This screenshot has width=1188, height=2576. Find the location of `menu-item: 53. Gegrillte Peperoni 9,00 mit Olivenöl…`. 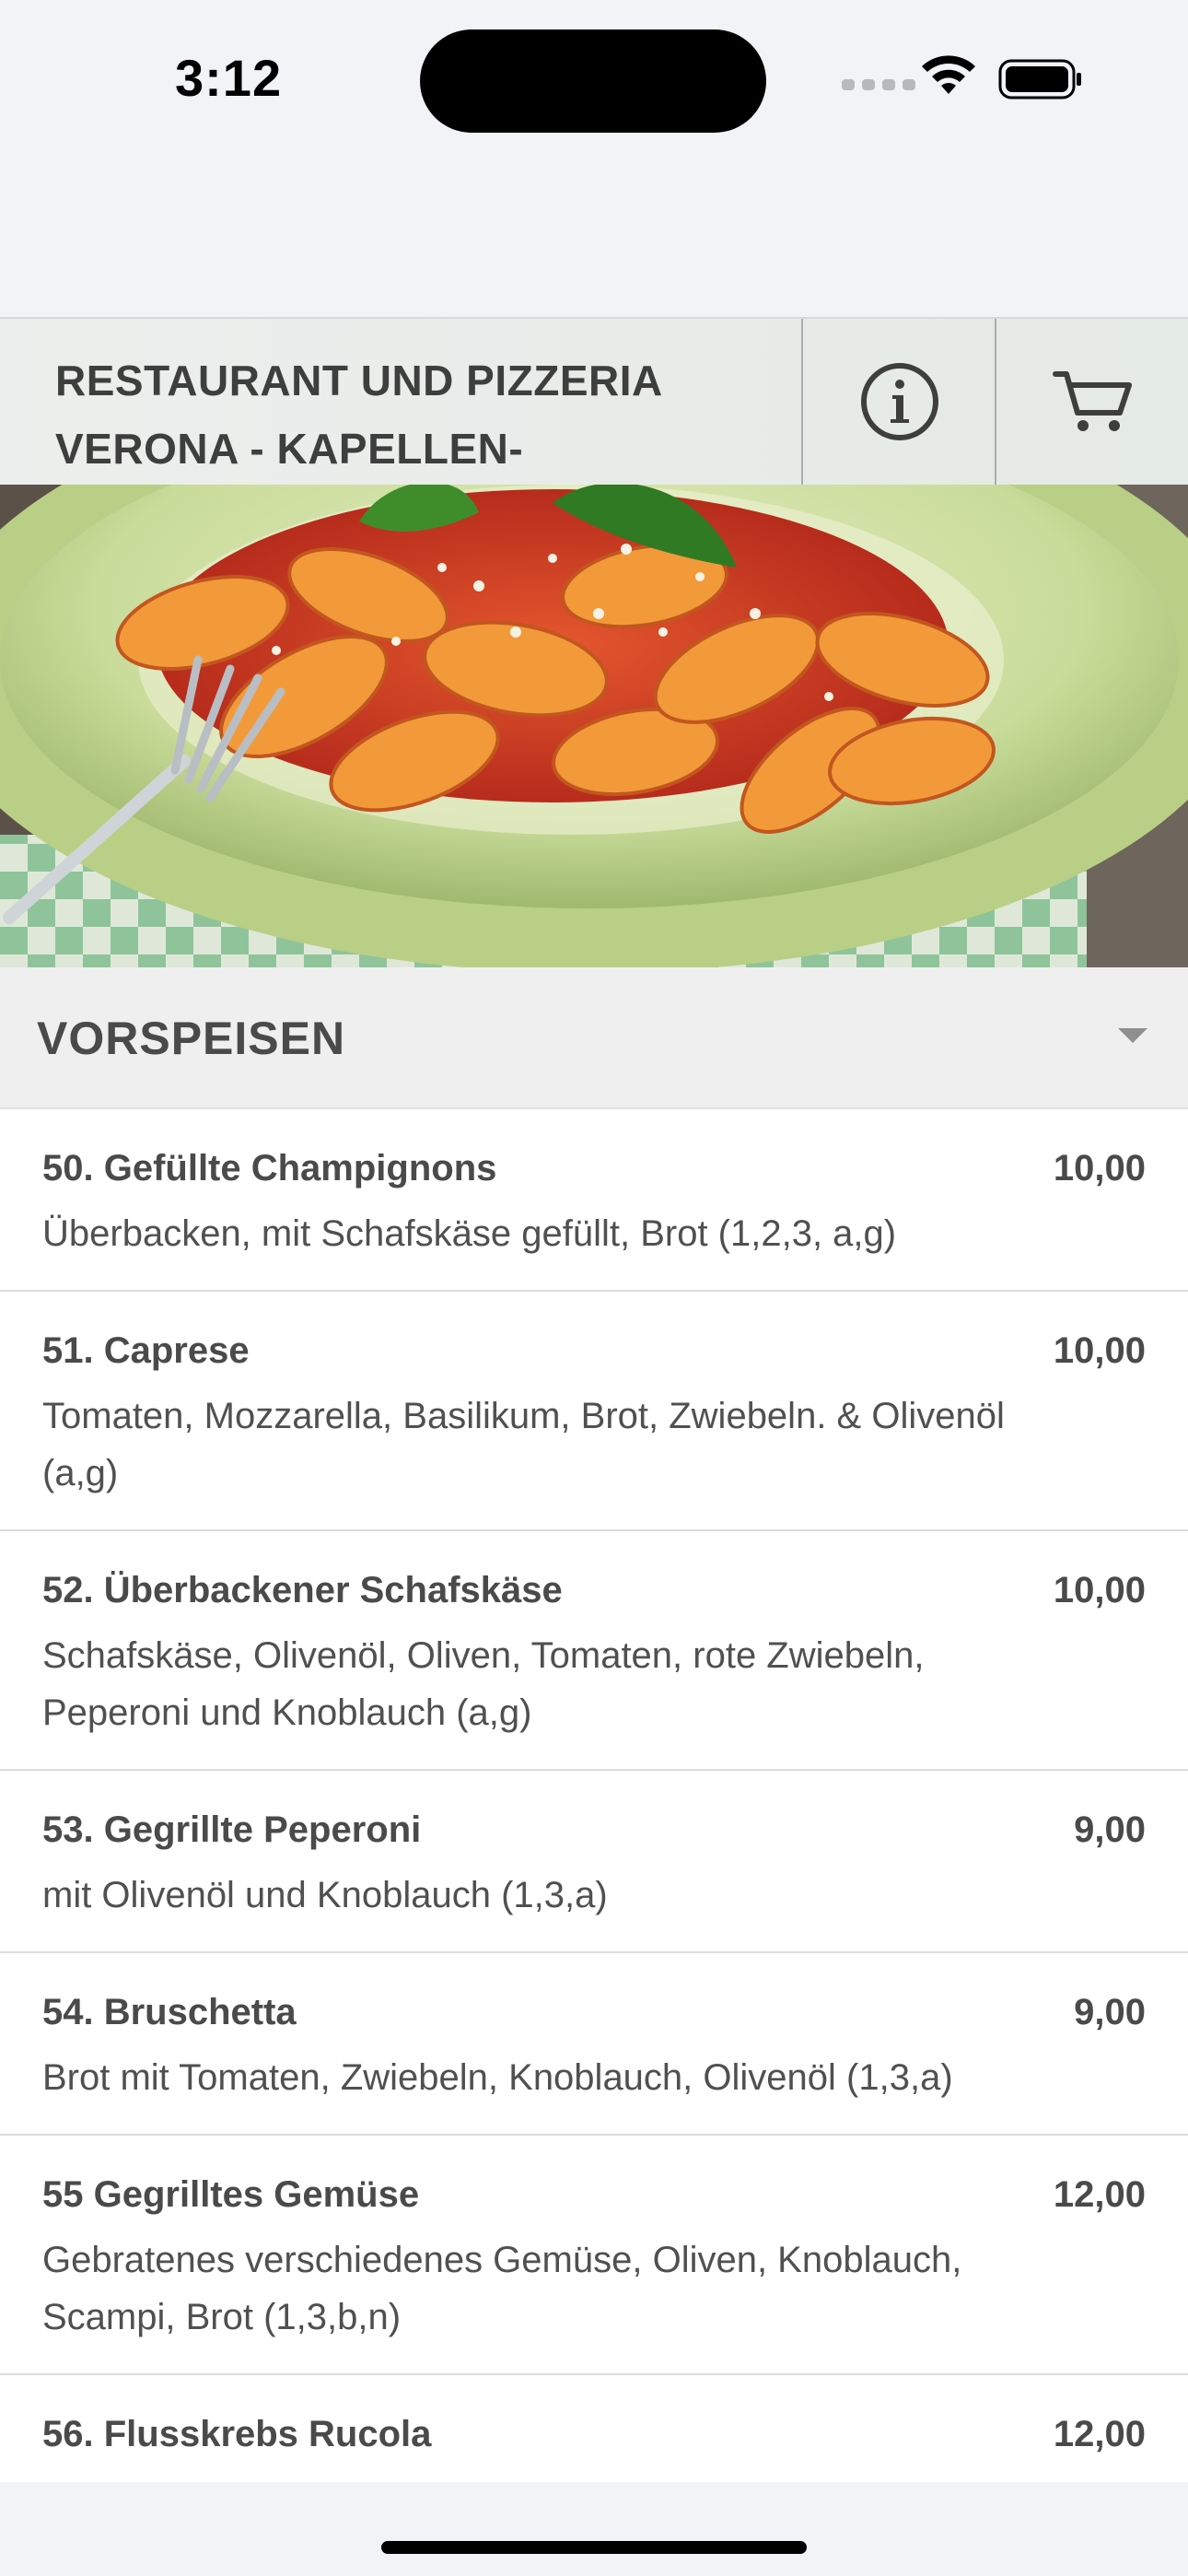

menu-item: 53. Gegrillte Peperoni 9,00 mit Olivenöl… is located at coordinates (594, 1862).